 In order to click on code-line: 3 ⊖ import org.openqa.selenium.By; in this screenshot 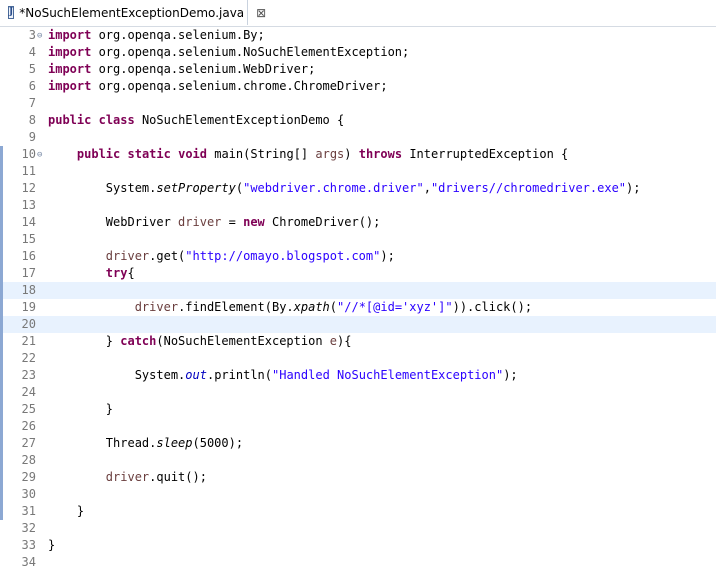, I will do `click(358, 35)`.